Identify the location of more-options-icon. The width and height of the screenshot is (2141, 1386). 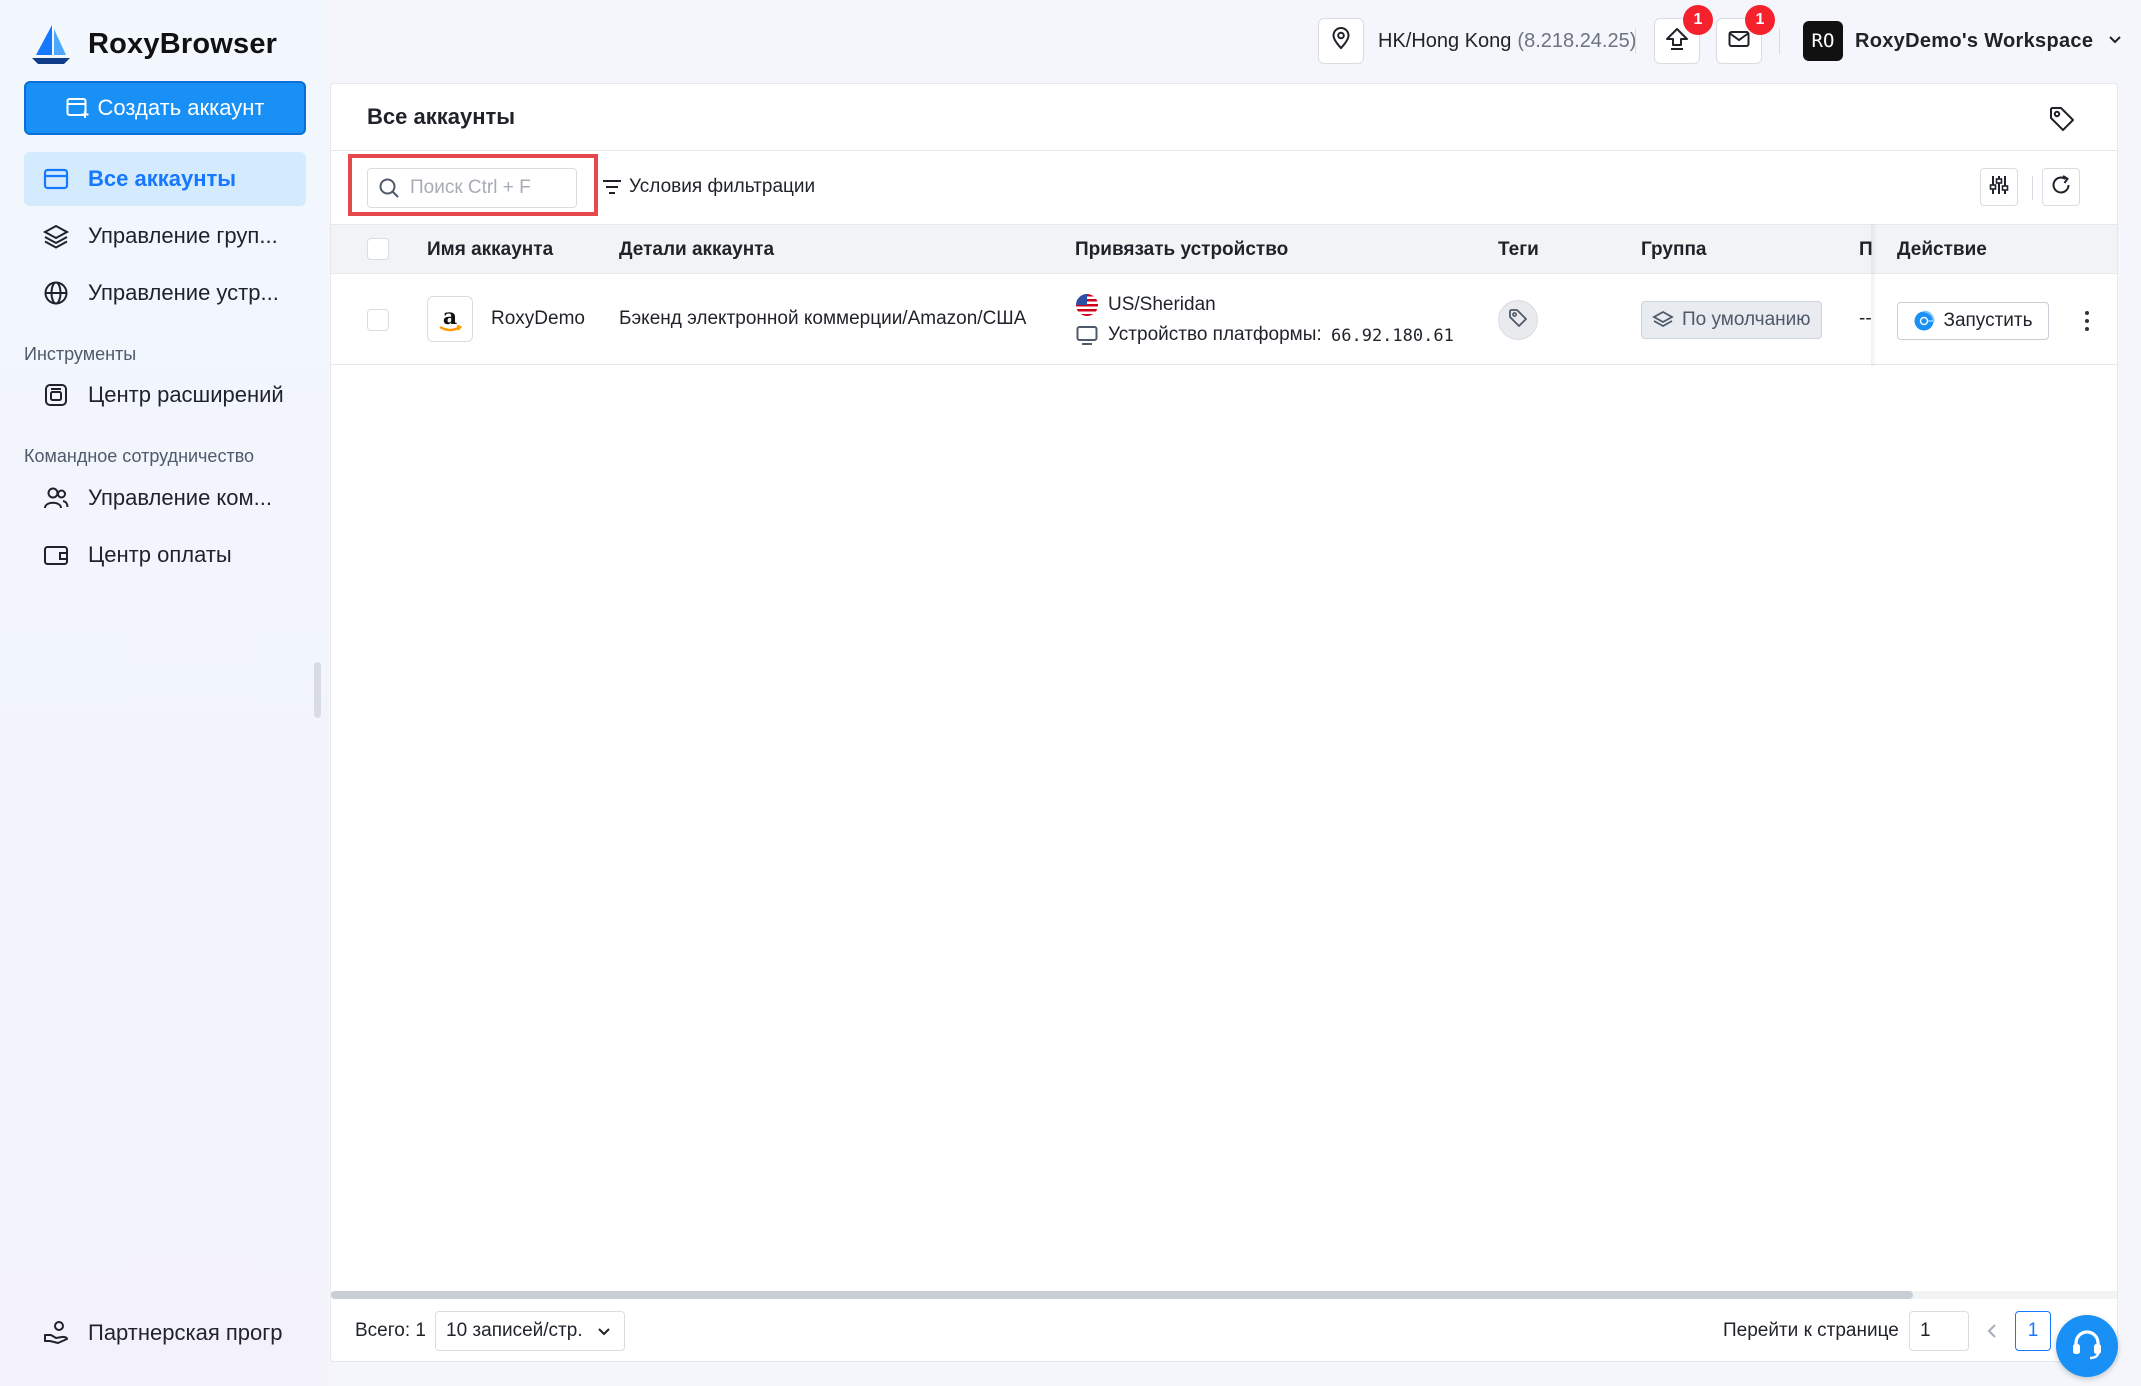
(2087, 321).